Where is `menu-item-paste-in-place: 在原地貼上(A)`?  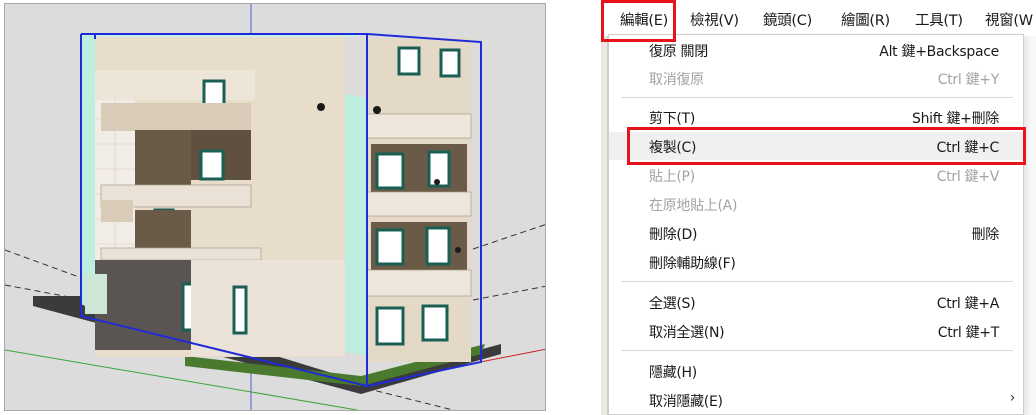
menu-item-paste-in-place: 在原地貼上(A) is located at coordinates (693, 206).